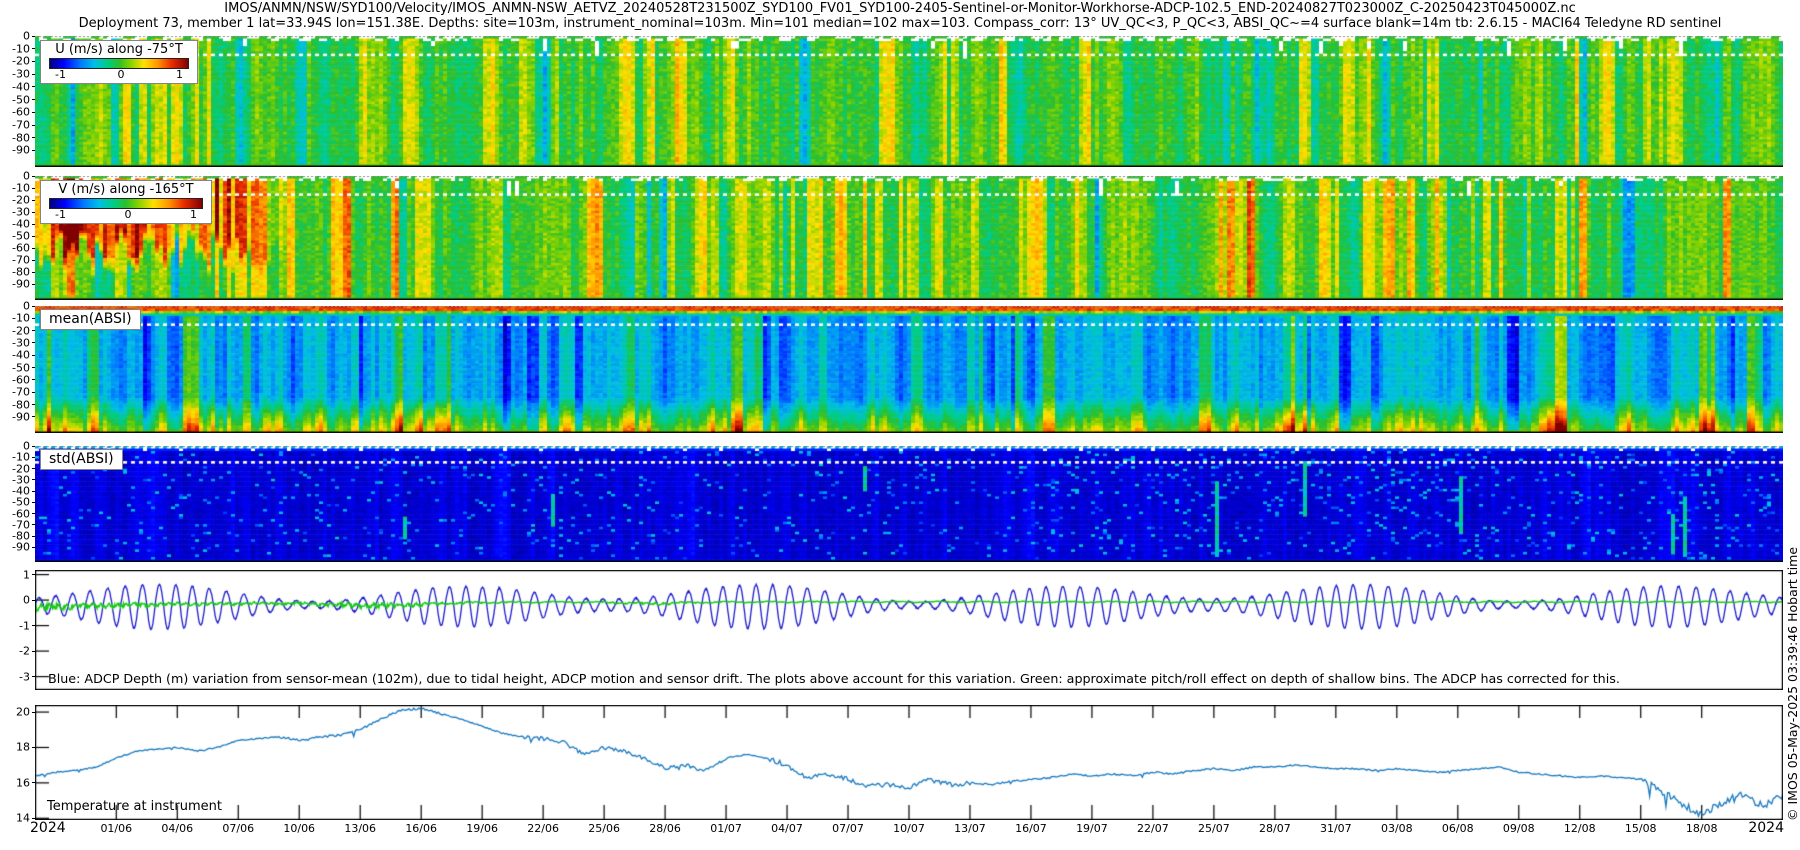 The height and width of the screenshot is (850, 1800). What do you see at coordinates (81, 459) in the screenshot?
I see `label-absi-std: std(ABSI)` at bounding box center [81, 459].